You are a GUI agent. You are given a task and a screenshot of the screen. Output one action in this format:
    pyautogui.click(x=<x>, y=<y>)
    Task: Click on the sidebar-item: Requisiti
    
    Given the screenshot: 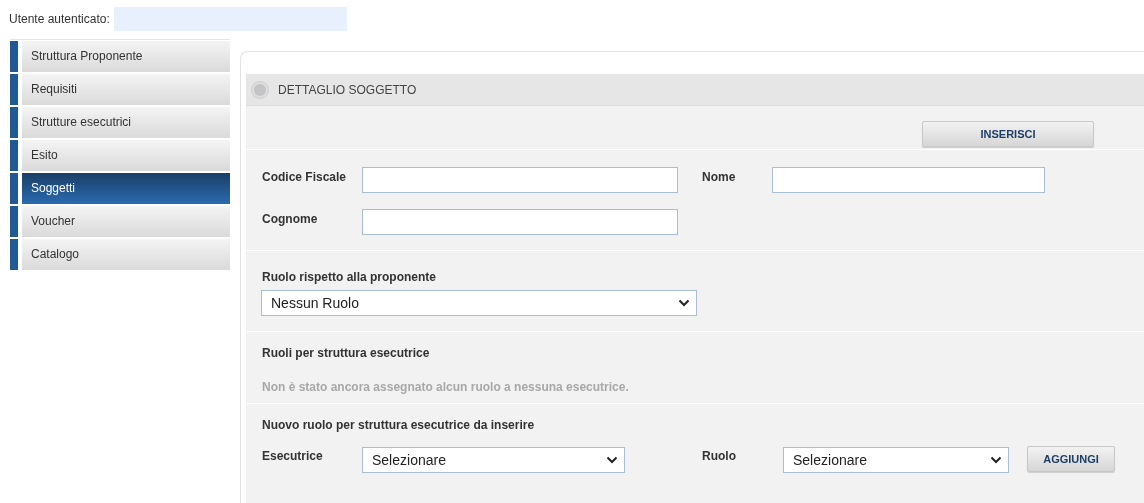 What is the action you would take?
    pyautogui.click(x=120, y=89)
    